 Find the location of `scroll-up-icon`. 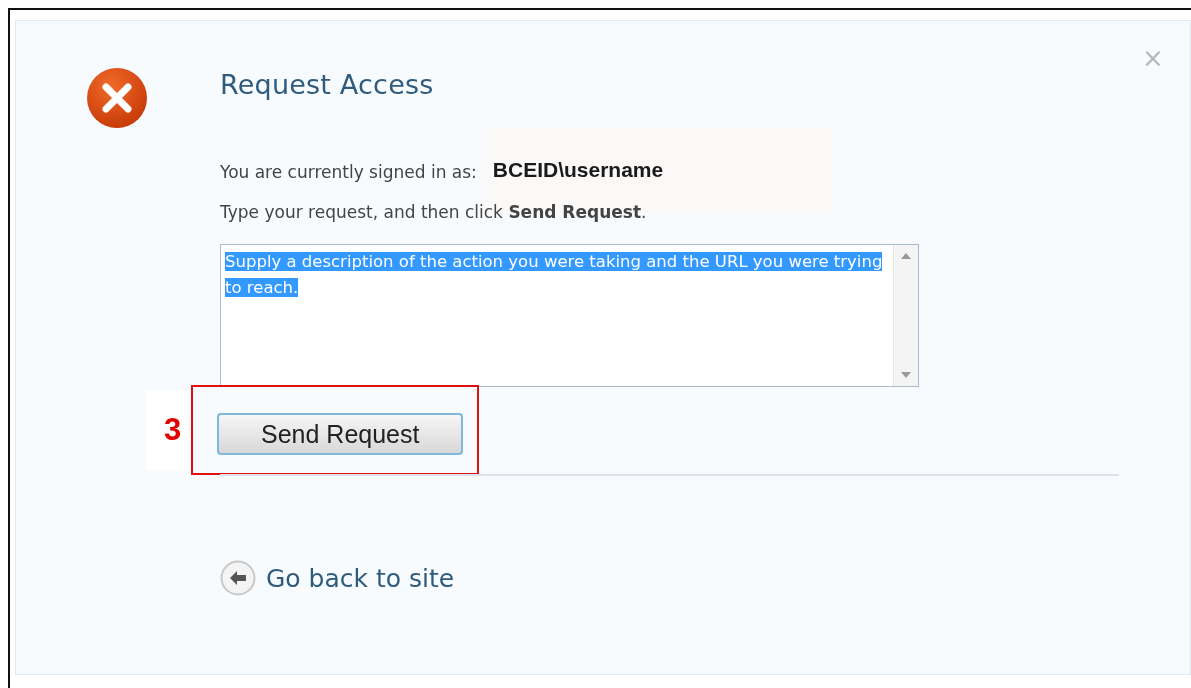

scroll-up-icon is located at coordinates (906, 256).